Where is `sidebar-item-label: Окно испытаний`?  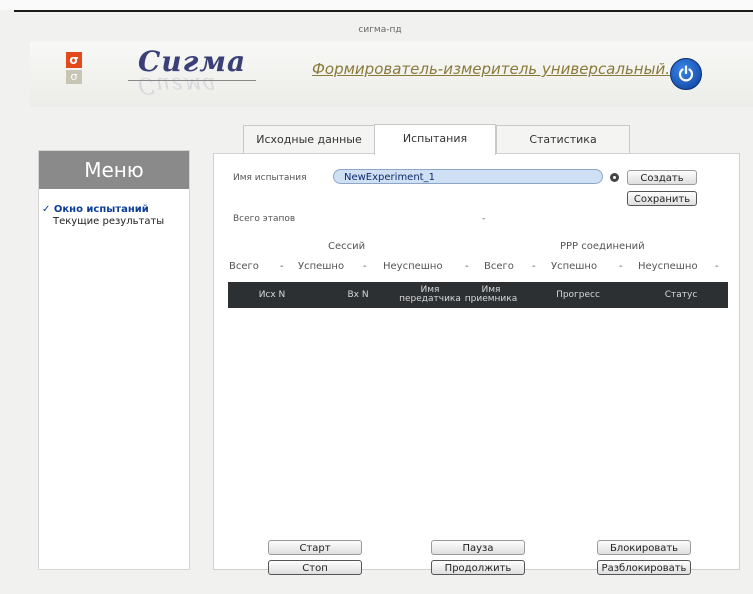
sidebar-item-label: Окно испытаний is located at coordinates (101, 209).